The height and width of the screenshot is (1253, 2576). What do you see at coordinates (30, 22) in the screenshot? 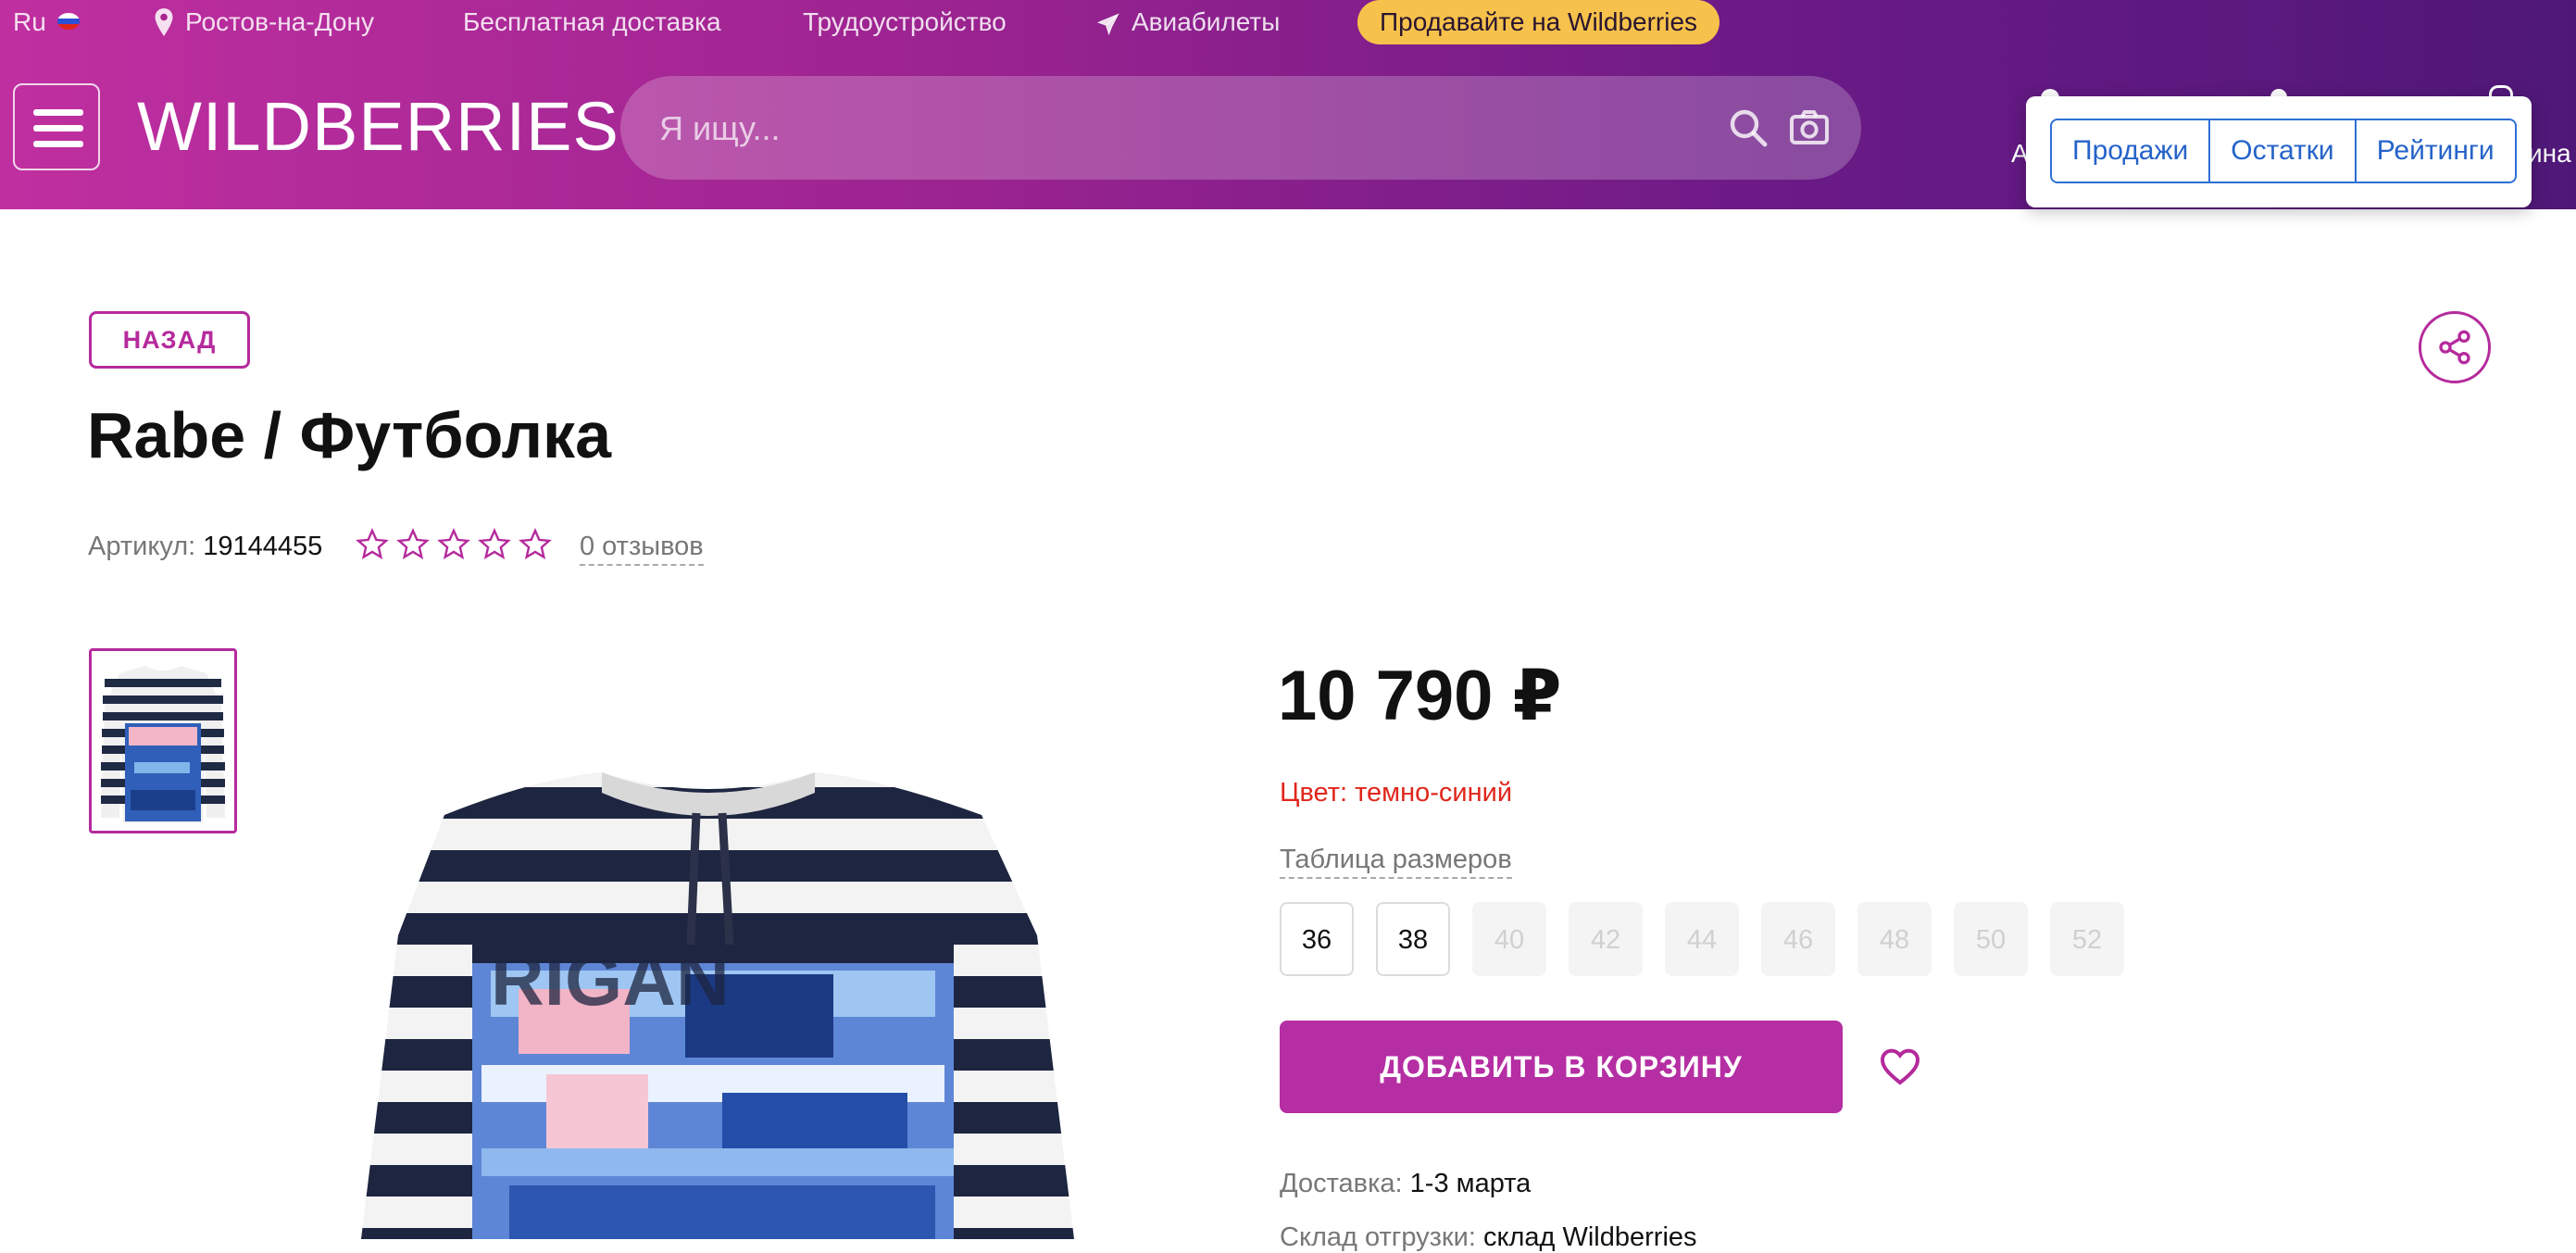
I see `language-switch: Ru` at bounding box center [30, 22].